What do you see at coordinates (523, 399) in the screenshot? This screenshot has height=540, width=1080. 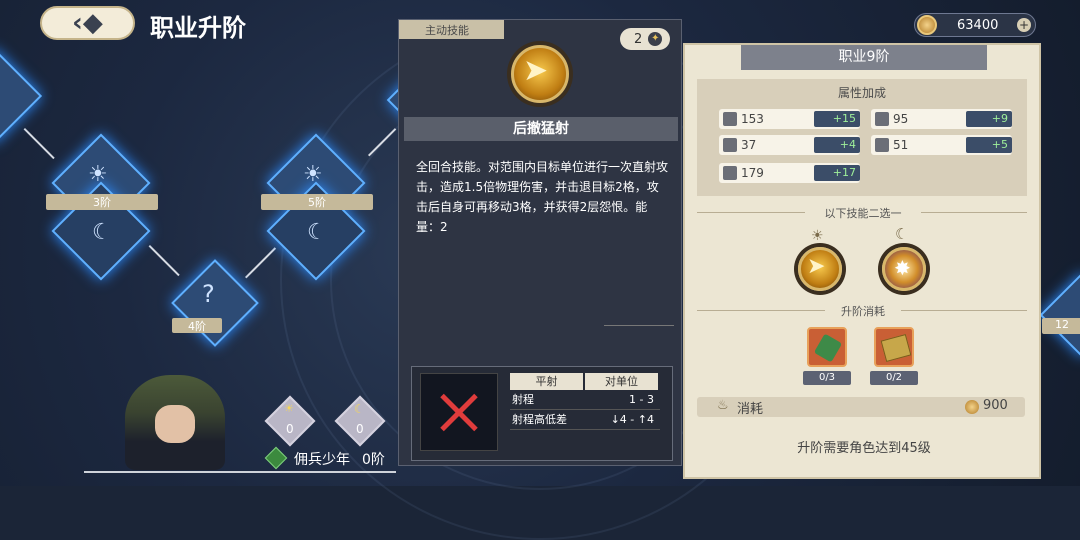 I see `table-cell: 射程` at bounding box center [523, 399].